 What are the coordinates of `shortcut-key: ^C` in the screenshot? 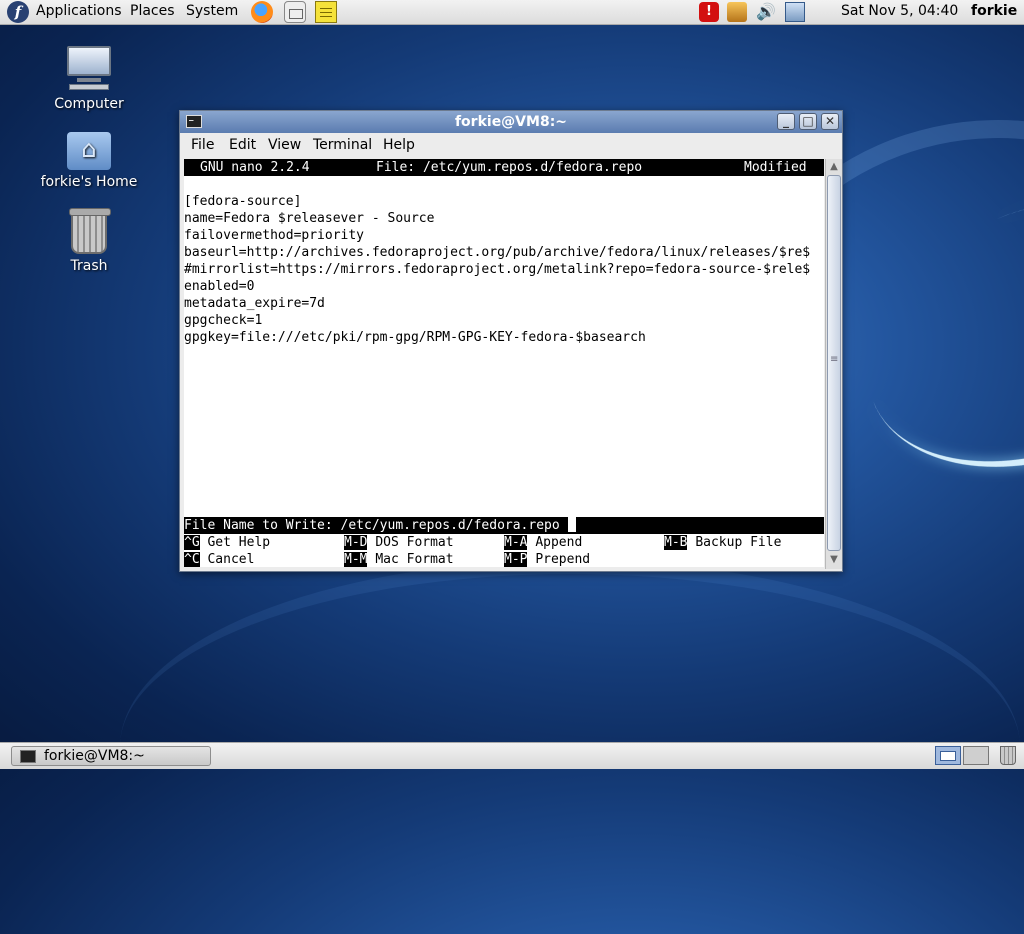 It's located at (192, 559).